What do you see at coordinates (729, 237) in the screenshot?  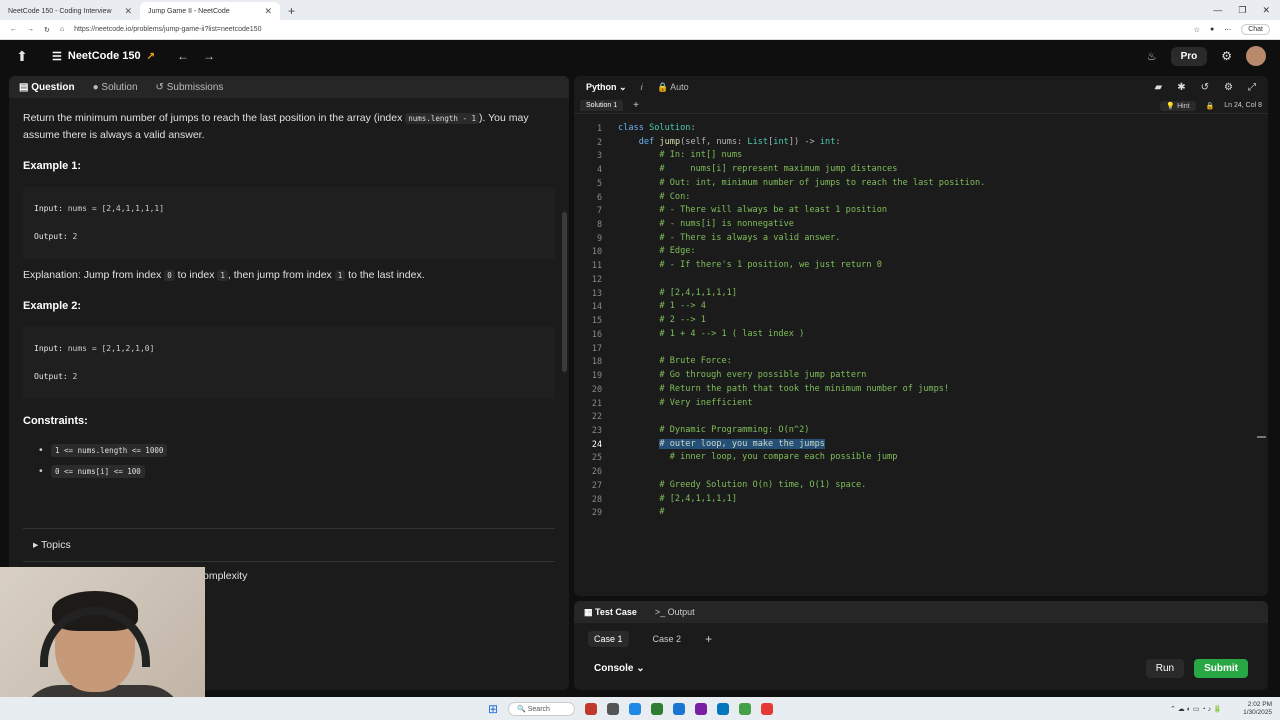 I see `code-text: # - There is always a valid answer.` at bounding box center [729, 237].